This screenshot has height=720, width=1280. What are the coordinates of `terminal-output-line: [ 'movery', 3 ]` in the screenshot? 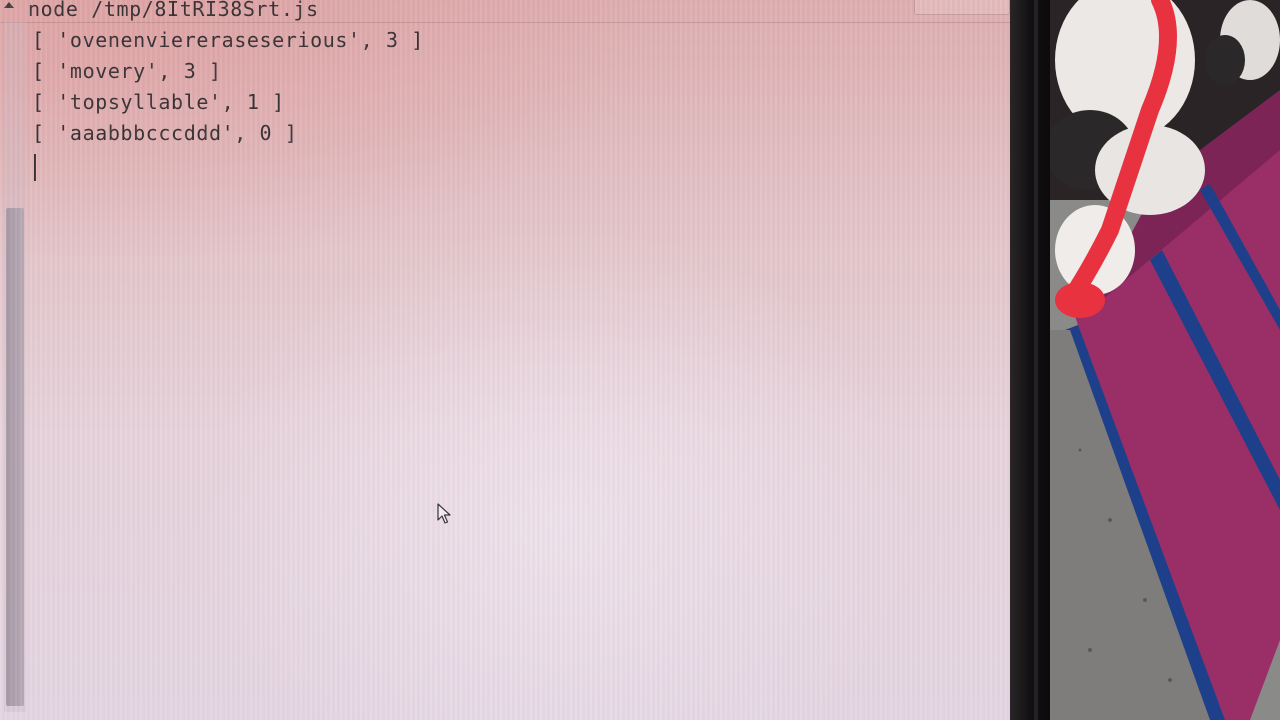 It's located at (127, 71).